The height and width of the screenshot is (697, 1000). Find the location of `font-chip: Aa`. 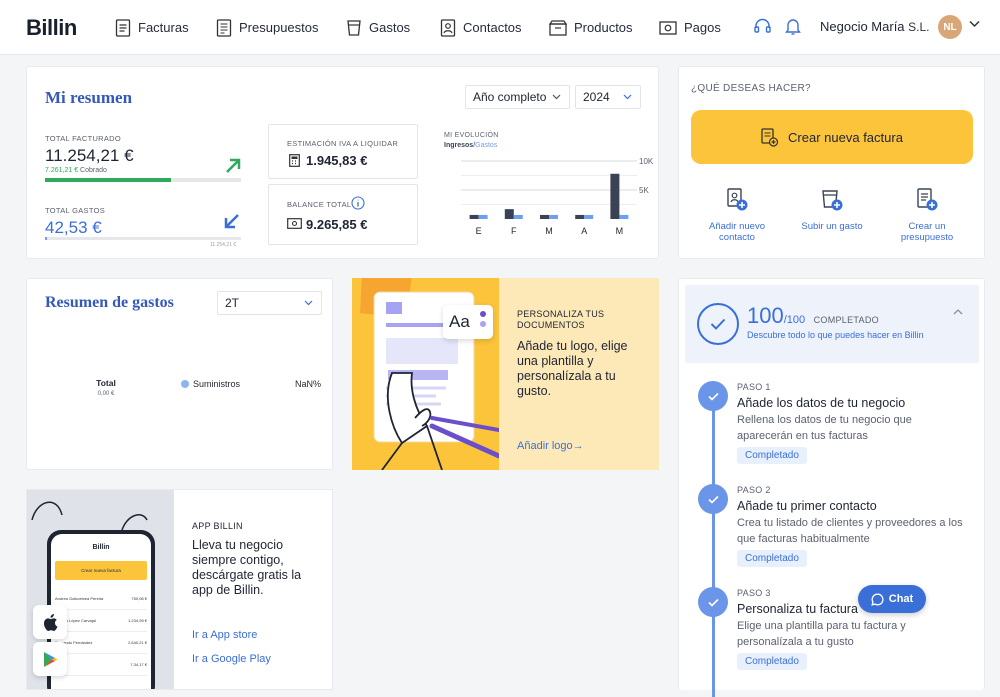

font-chip: Aa is located at coordinates (468, 322).